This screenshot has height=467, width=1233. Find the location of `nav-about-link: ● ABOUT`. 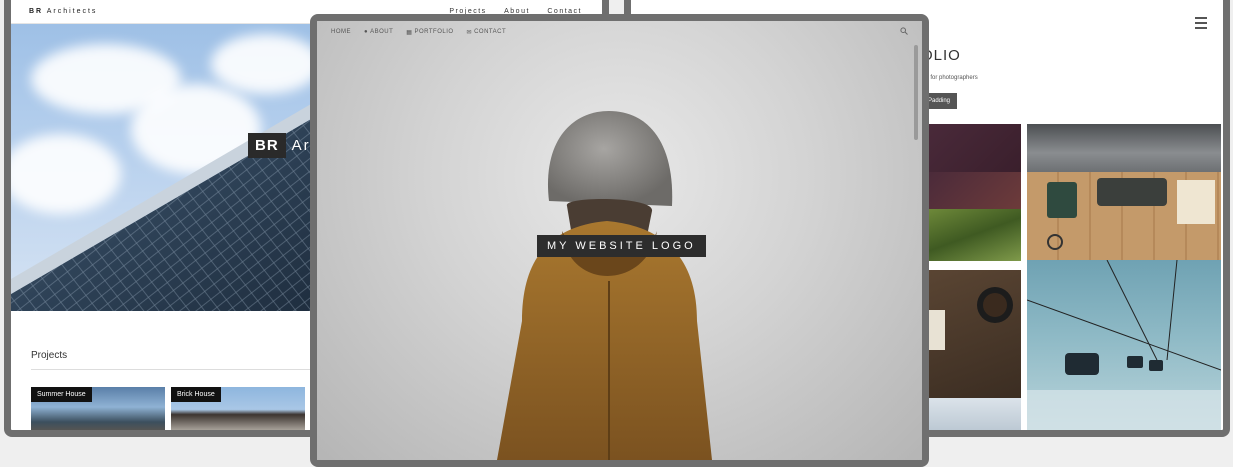

nav-about-link: ● ABOUT is located at coordinates (378, 32).